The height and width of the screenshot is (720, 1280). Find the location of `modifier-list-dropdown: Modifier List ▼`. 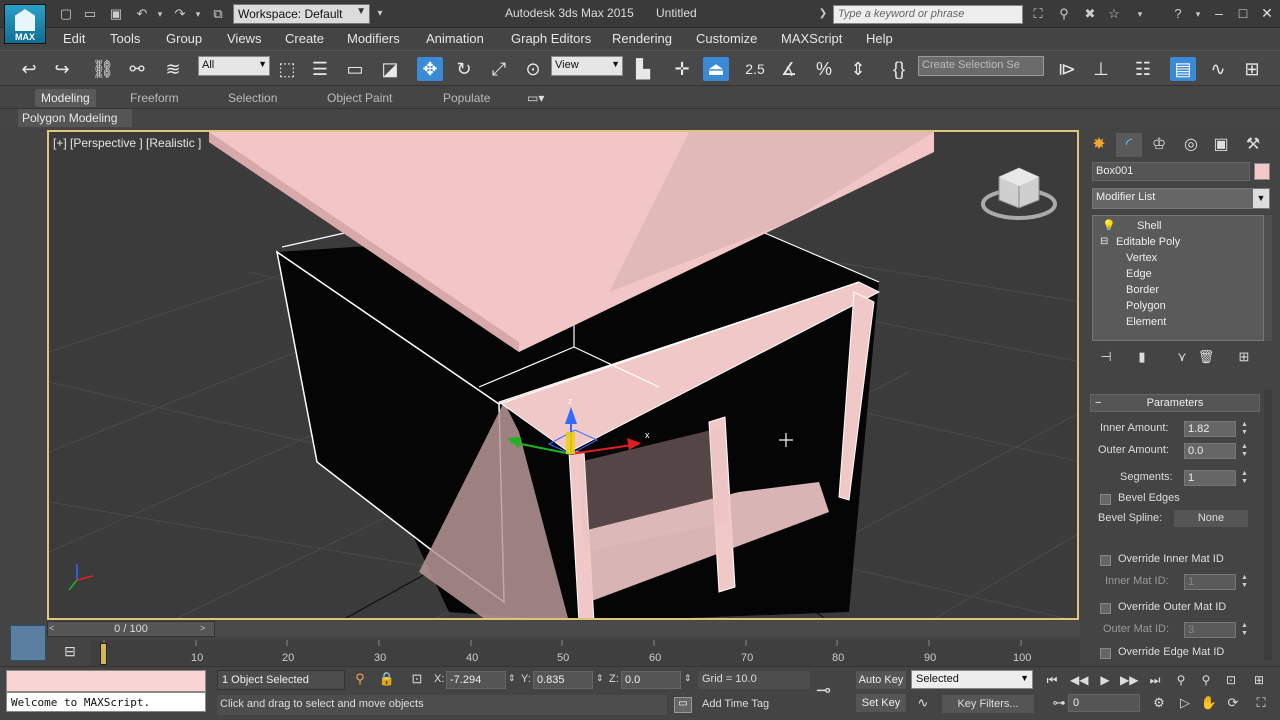

modifier-list-dropdown: Modifier List ▼ is located at coordinates (1181, 198).